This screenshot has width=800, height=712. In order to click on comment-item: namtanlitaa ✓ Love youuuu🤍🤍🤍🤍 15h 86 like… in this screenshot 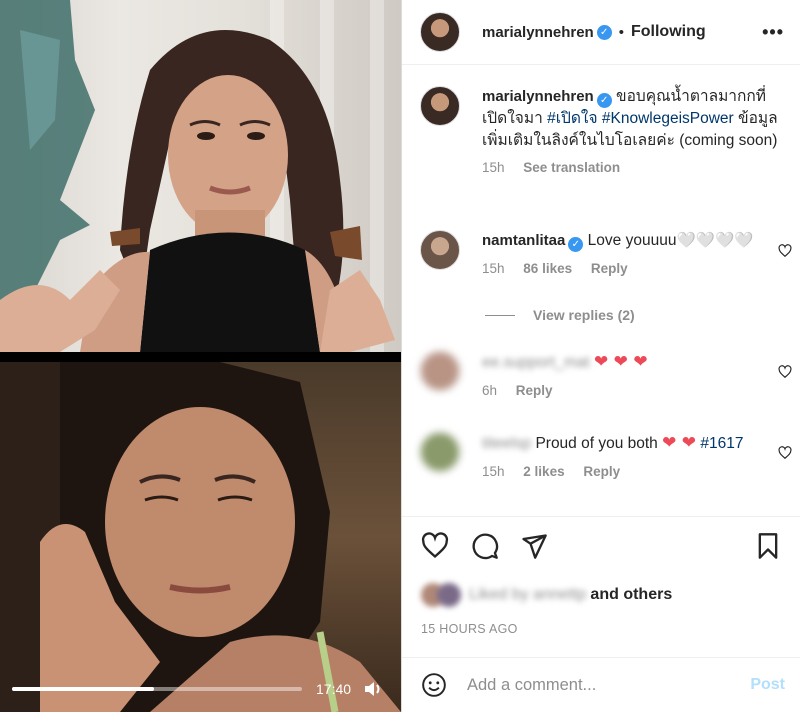, I will do `click(606, 255)`.